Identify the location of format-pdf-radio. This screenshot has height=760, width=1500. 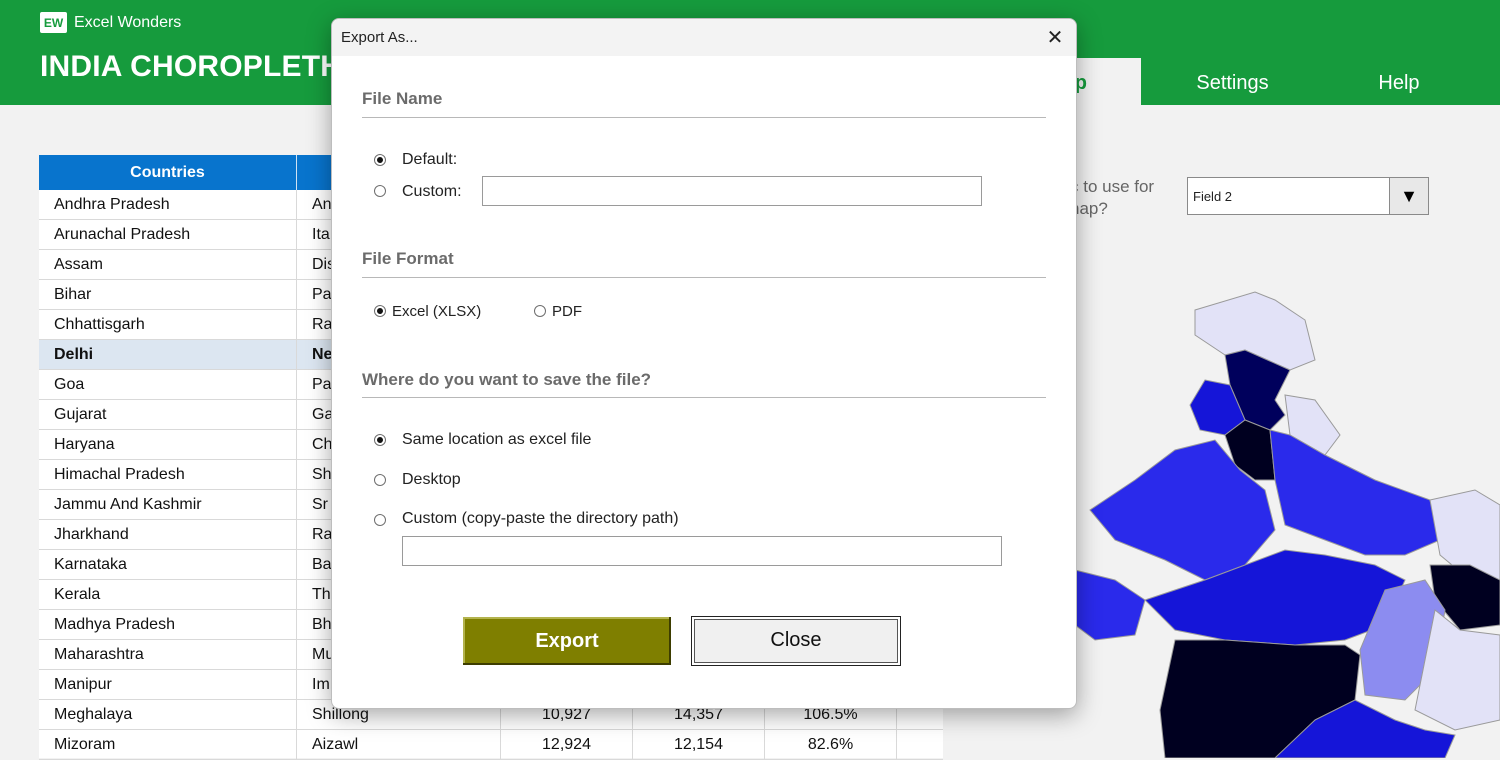
(540, 311).